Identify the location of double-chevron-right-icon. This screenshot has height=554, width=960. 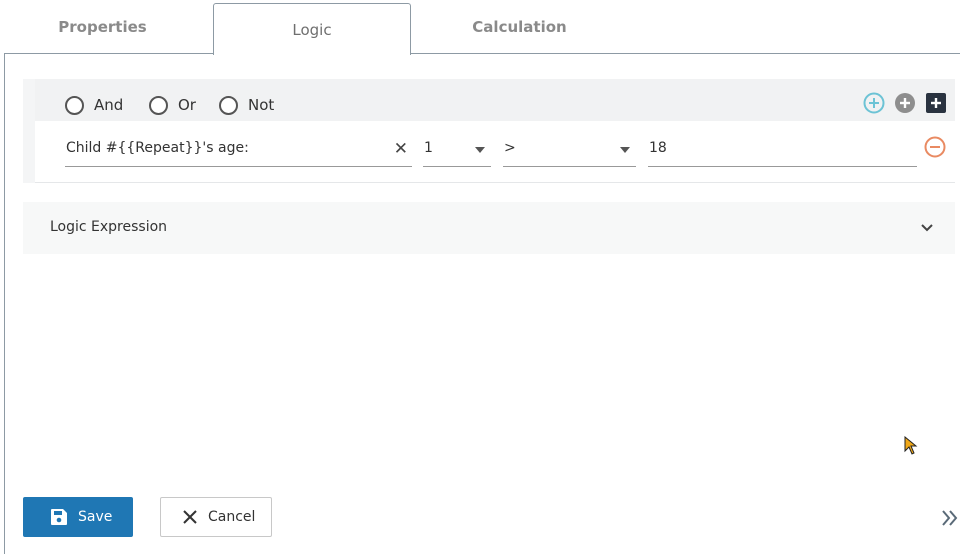
(950, 518).